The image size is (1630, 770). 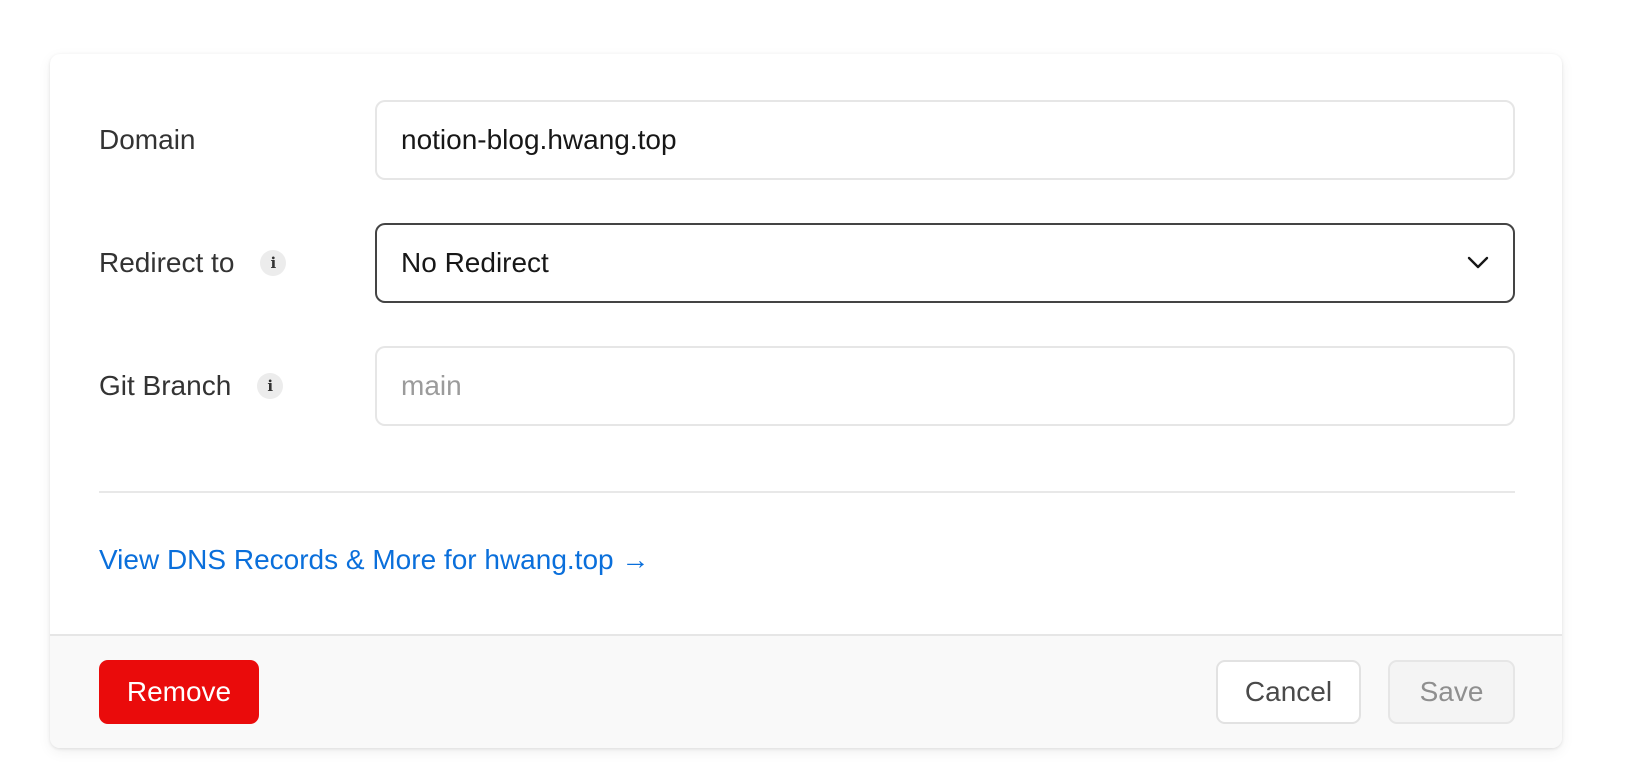 What do you see at coordinates (374, 560) in the screenshot?
I see `view-dns-records-link: View DNS Records & More for hwang.top →` at bounding box center [374, 560].